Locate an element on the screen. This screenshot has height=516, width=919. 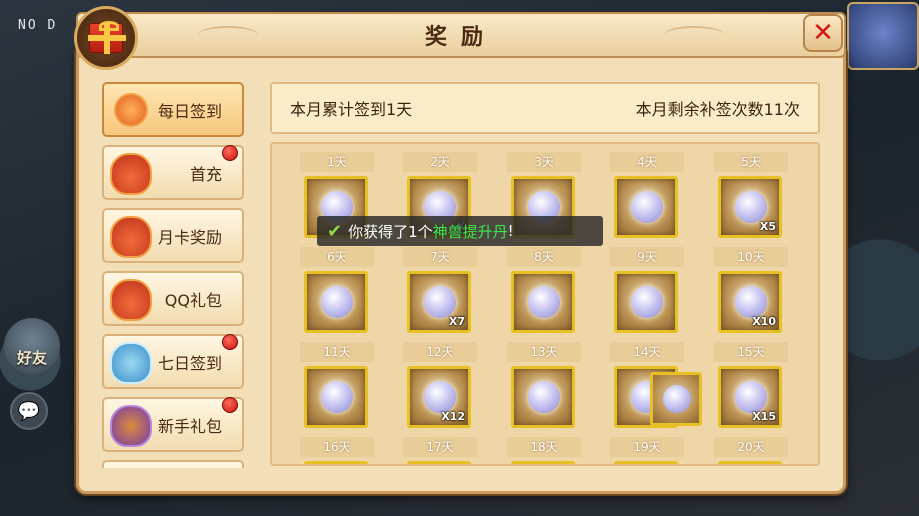
day-cell: 5天 X5 is located at coordinates (751, 196).